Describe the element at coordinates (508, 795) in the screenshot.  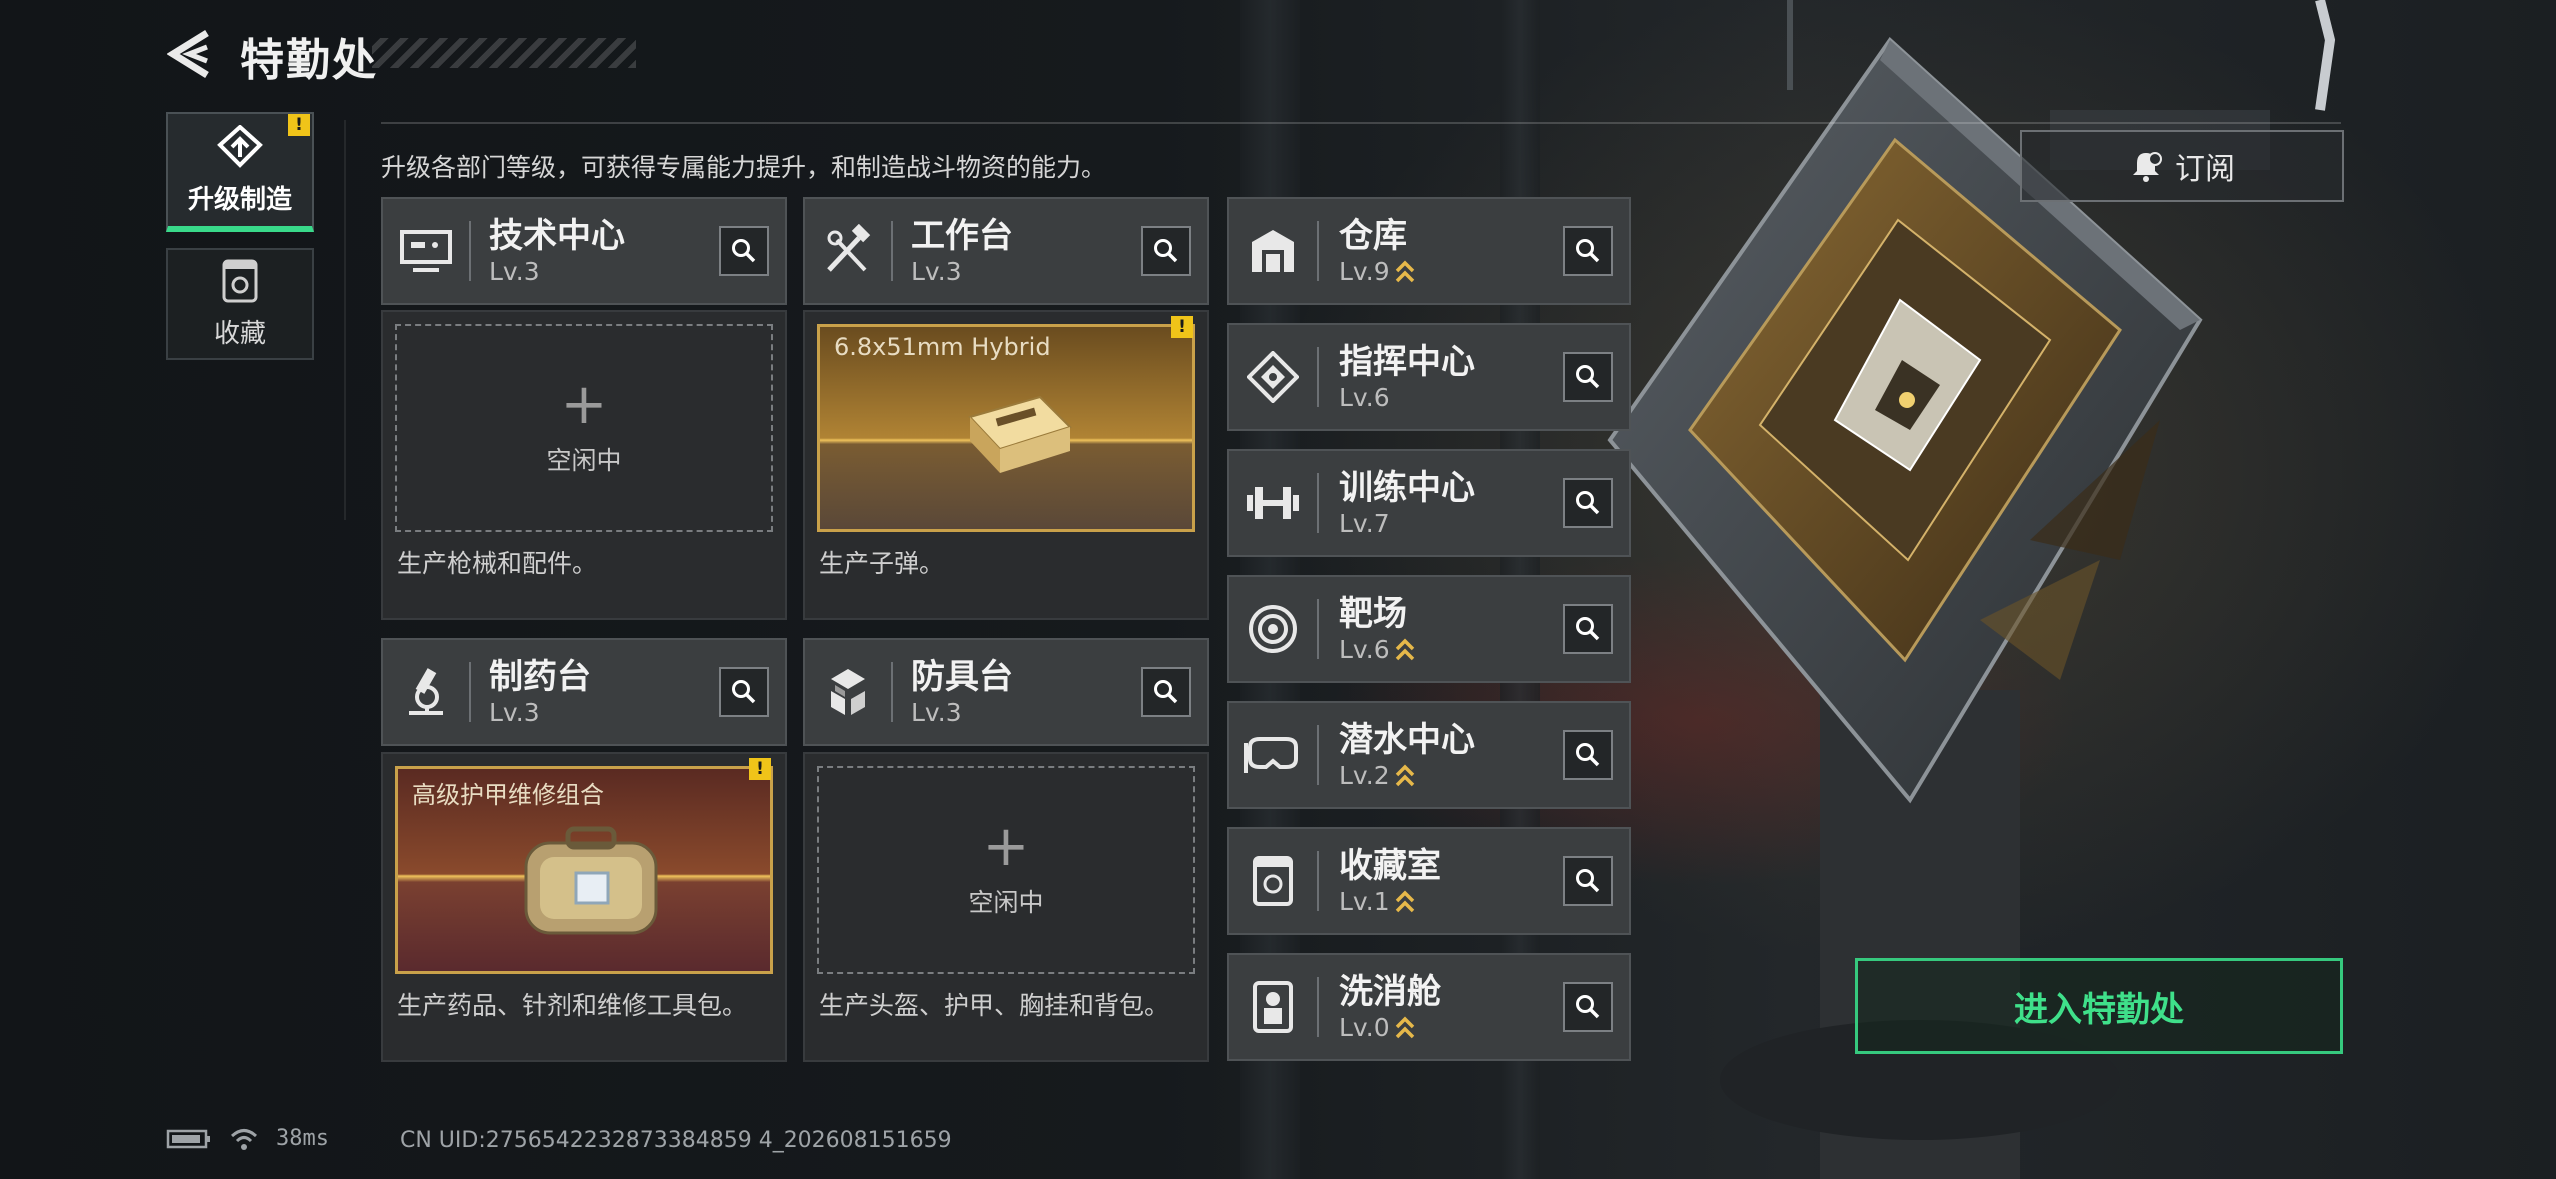
I see `product-name: 高级护甲维修组合` at that location.